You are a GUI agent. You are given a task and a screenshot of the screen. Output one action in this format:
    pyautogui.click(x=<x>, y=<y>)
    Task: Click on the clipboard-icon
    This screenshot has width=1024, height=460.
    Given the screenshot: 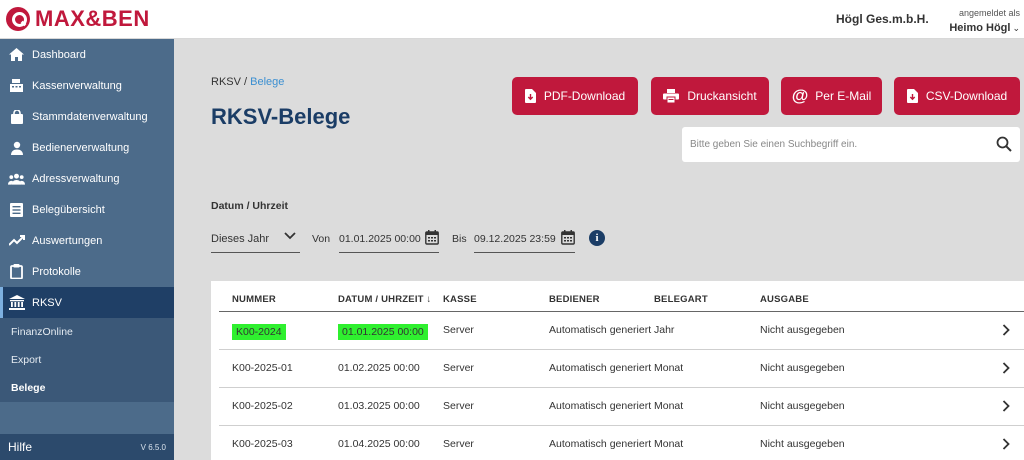 What is the action you would take?
    pyautogui.click(x=16, y=271)
    